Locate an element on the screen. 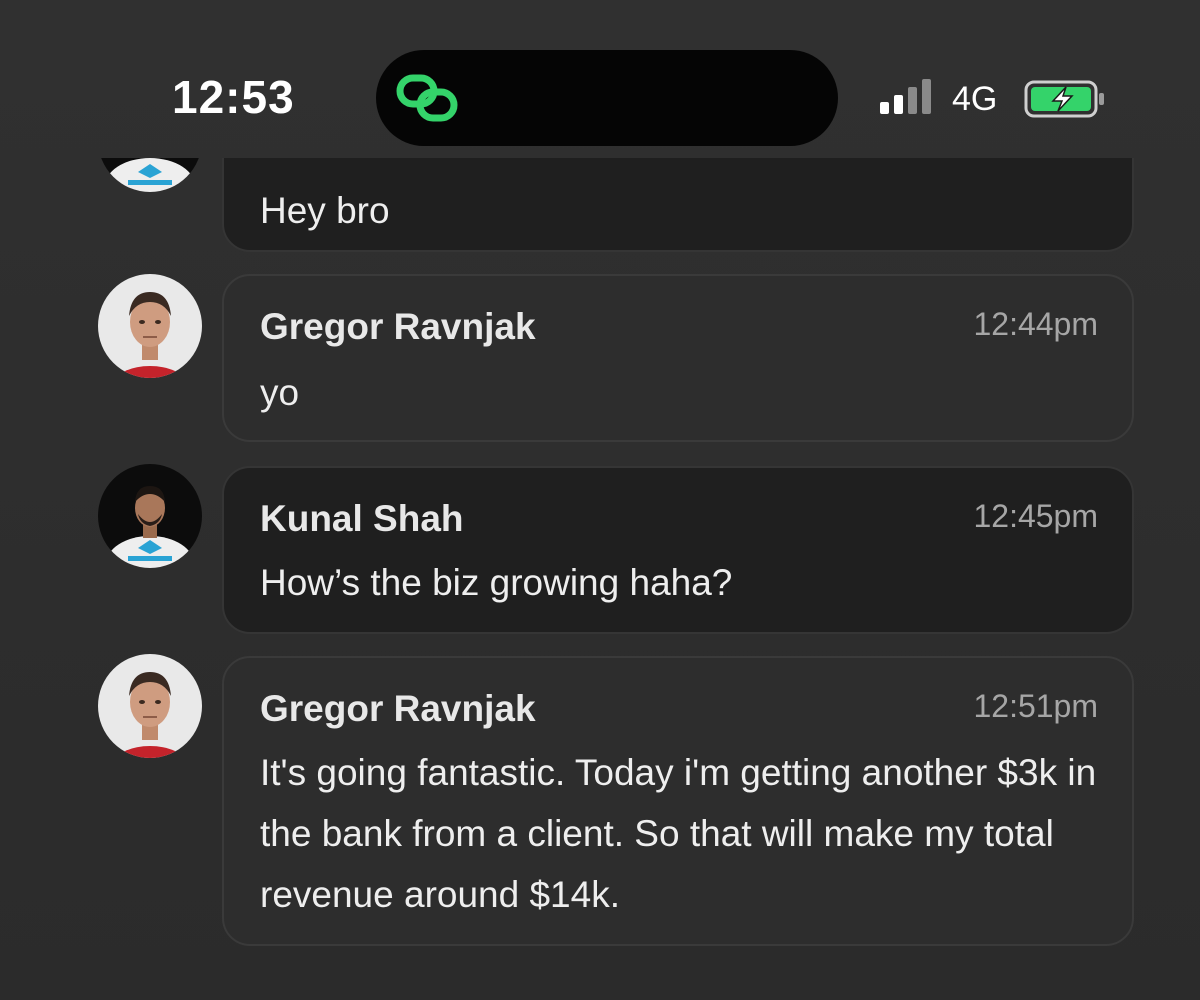  message-timestamp: 12:45pm is located at coordinates (1035, 516).